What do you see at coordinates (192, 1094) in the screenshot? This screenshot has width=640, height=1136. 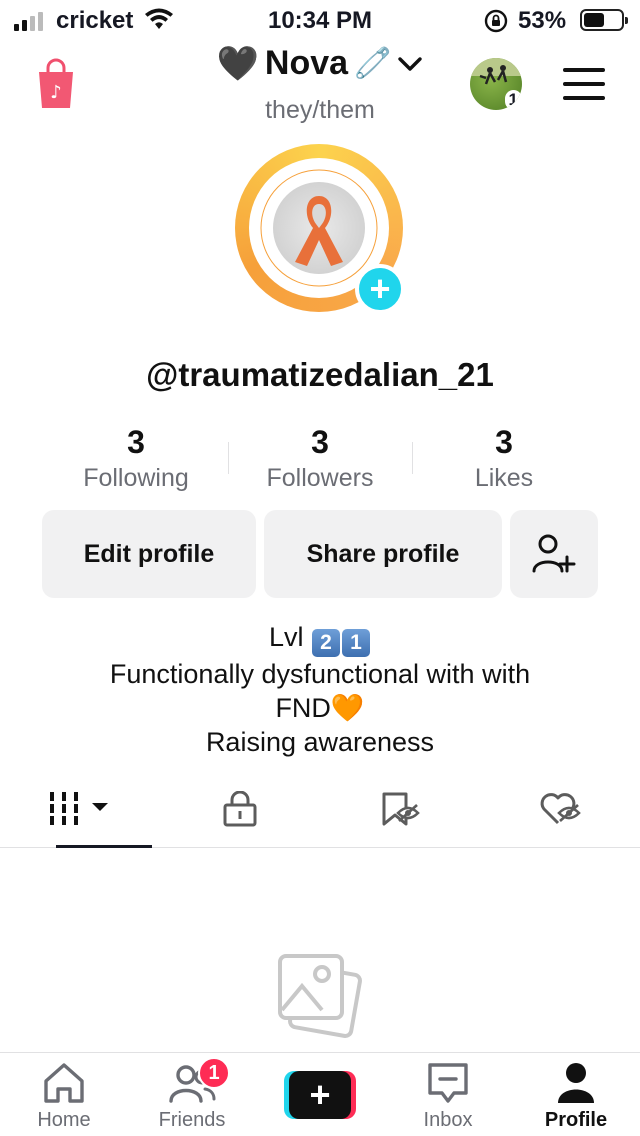 I see `nav-friends: 1 Friends` at bounding box center [192, 1094].